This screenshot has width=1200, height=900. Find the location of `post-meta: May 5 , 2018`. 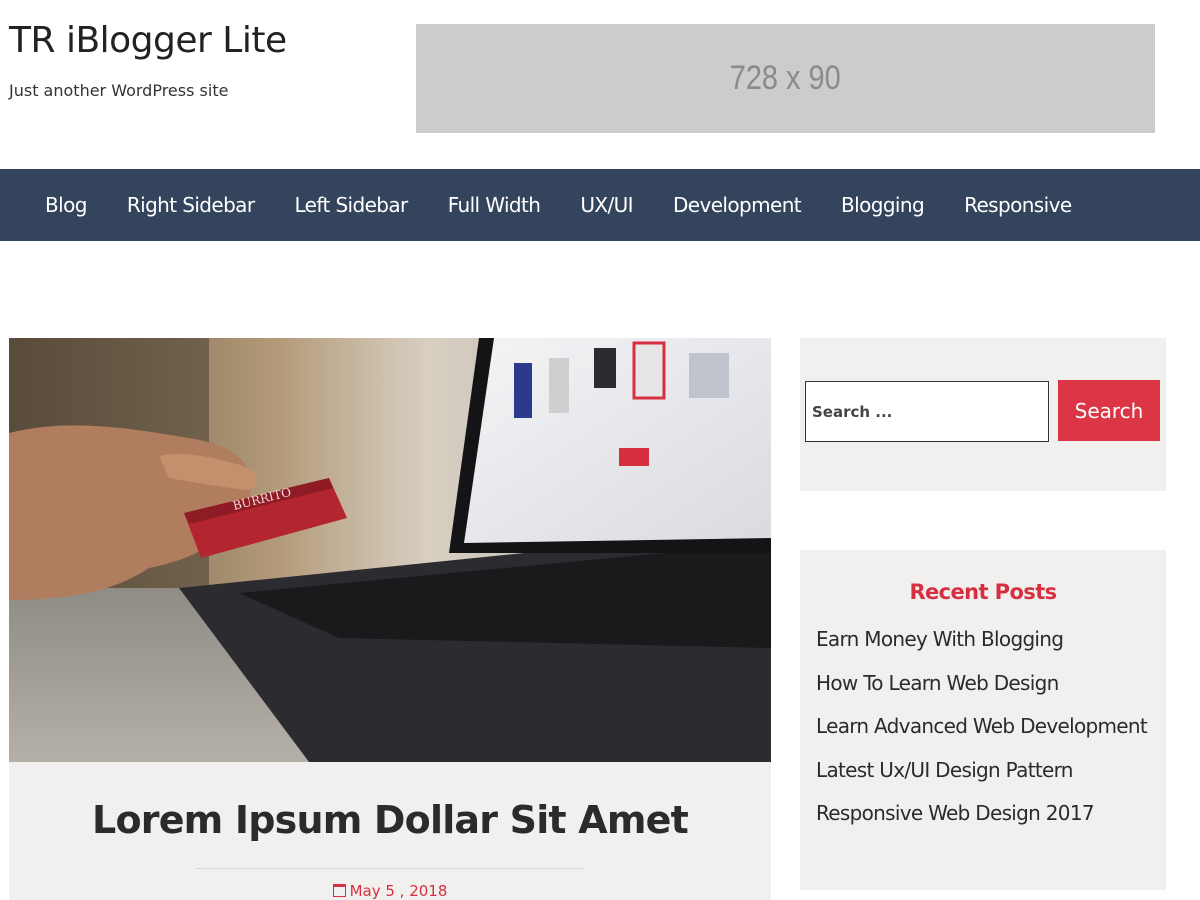

post-meta: May 5 , 2018 is located at coordinates (390, 891).